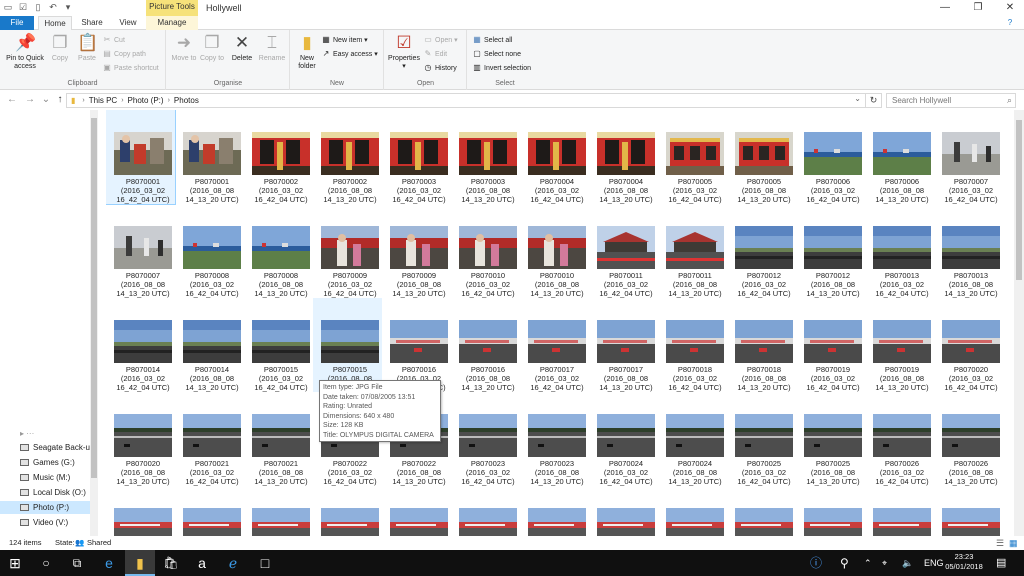 The height and width of the screenshot is (576, 1024). Describe the element at coordinates (416, 251) in the screenshot. I see `file-item: P8070009 (2016_08_08 14_13_20 UTC)` at that location.